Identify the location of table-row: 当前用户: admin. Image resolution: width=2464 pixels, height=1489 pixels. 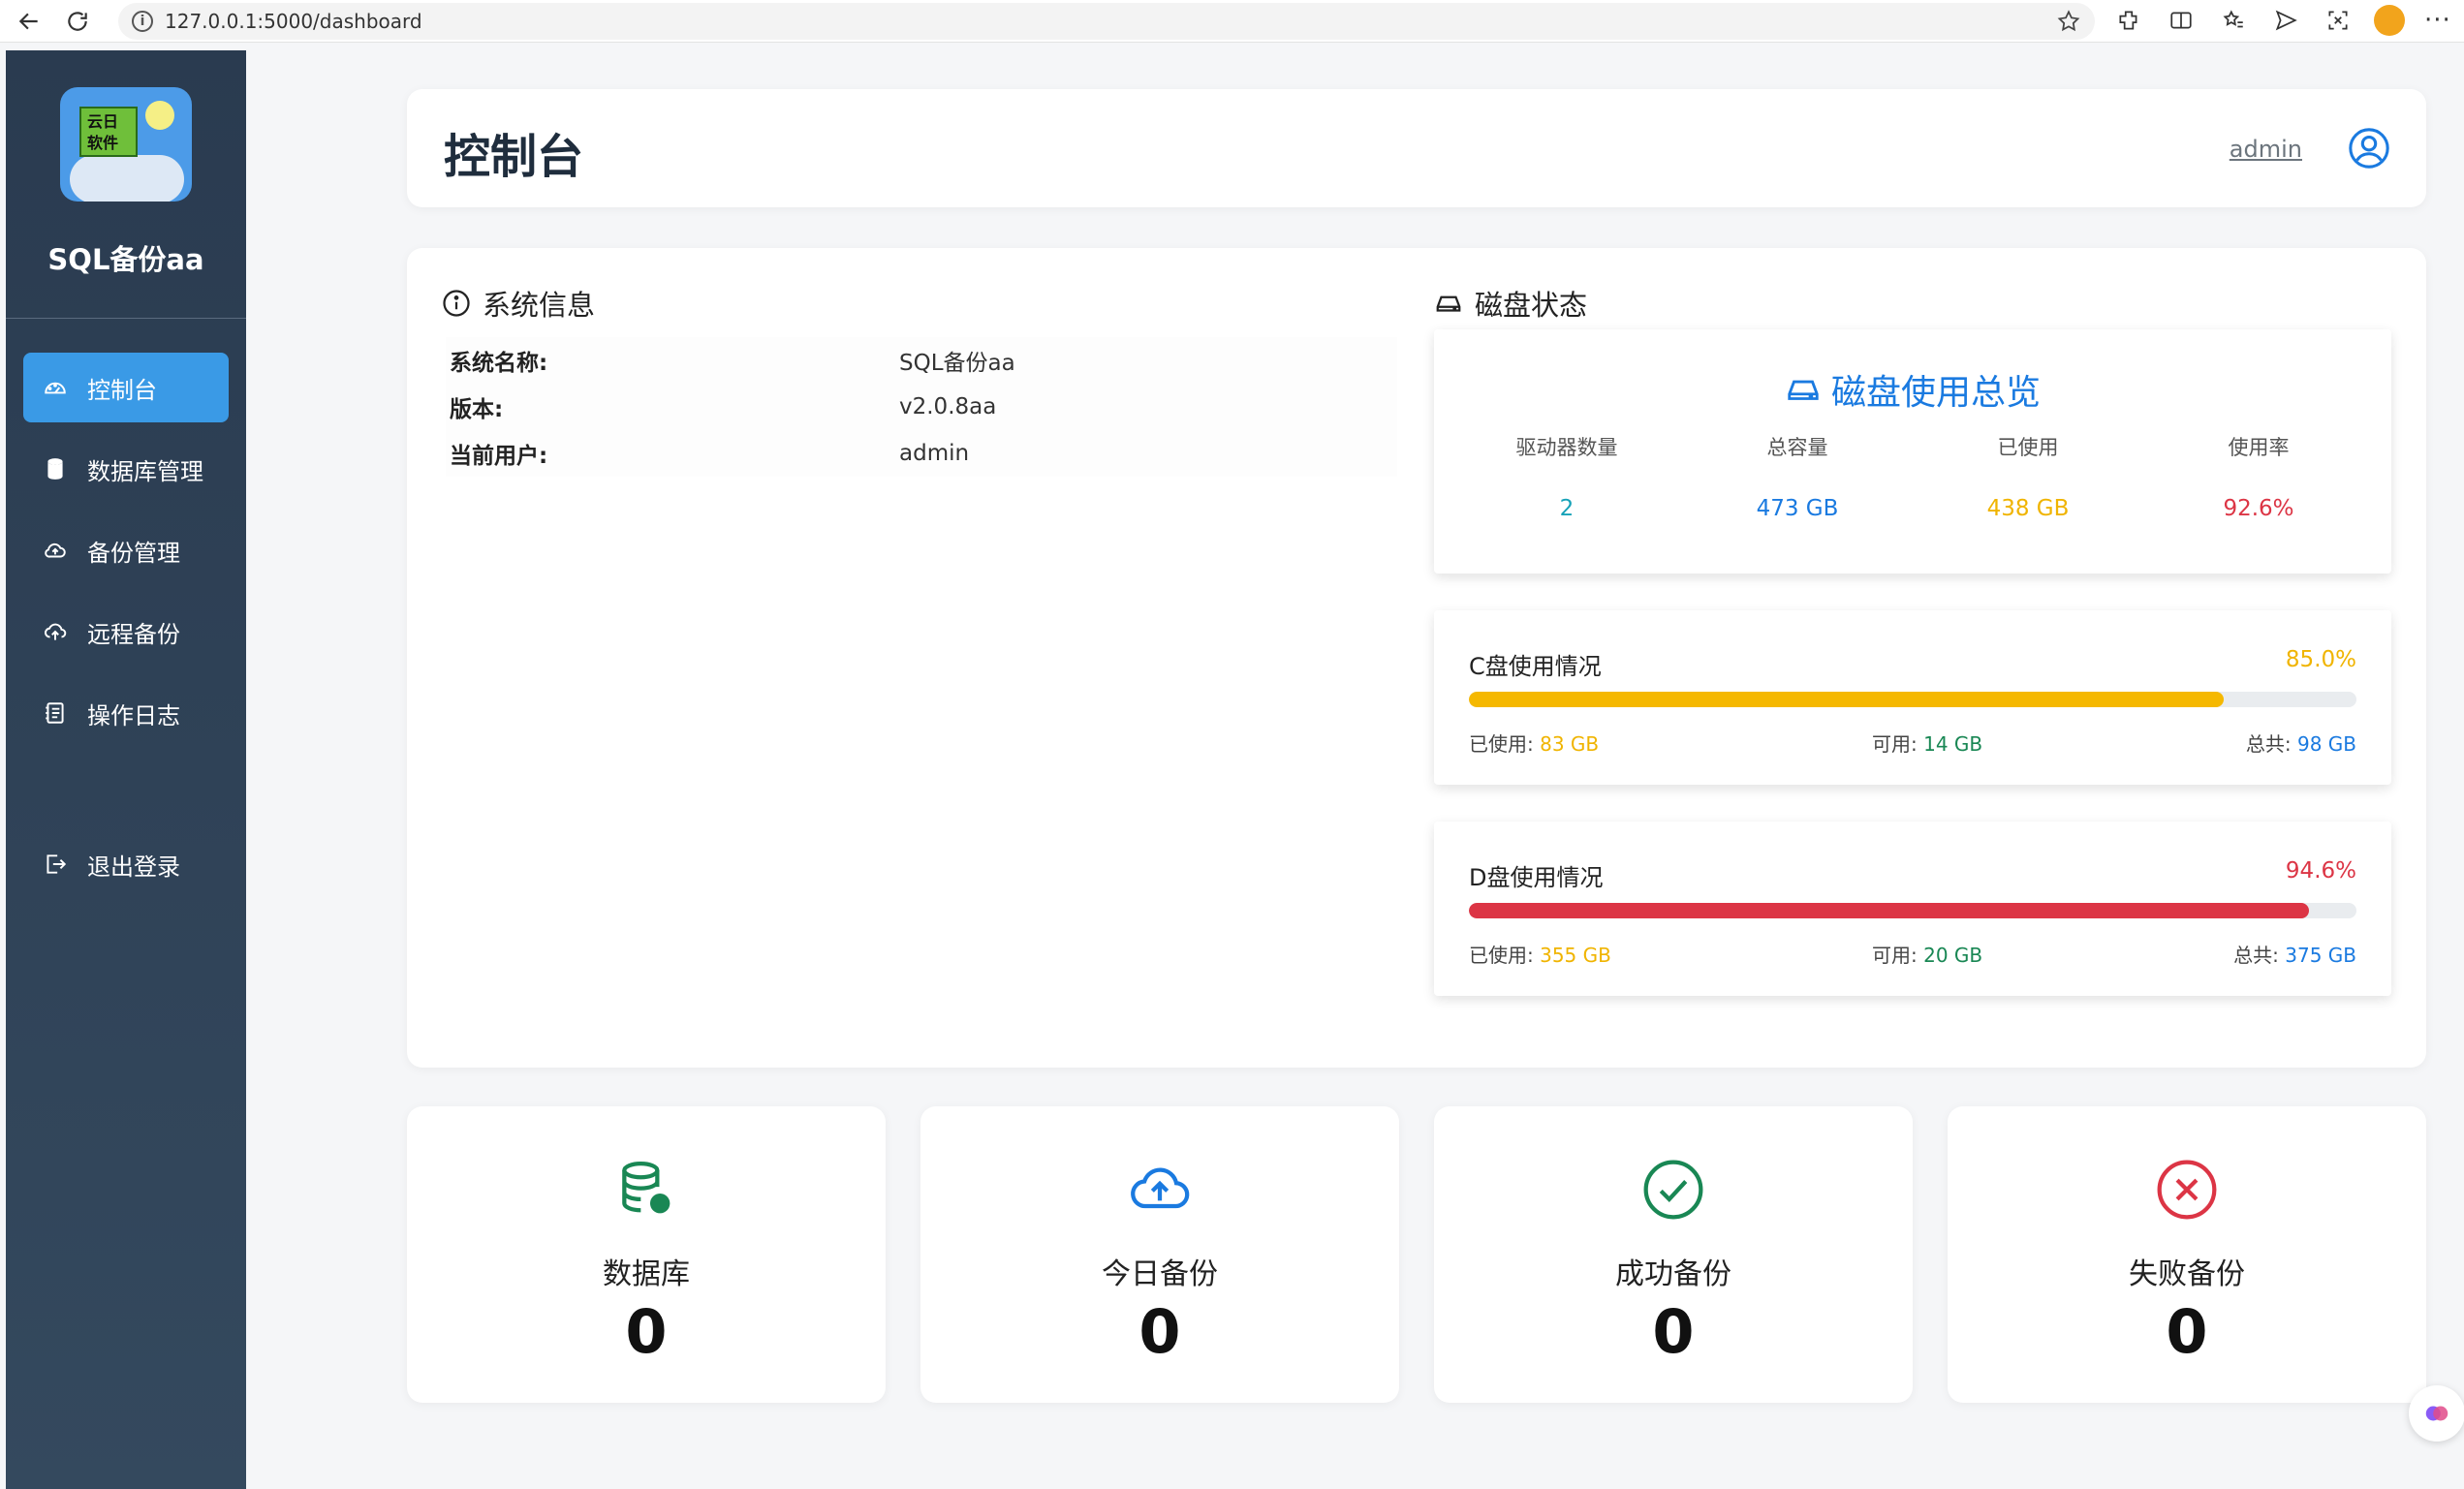
(921, 453).